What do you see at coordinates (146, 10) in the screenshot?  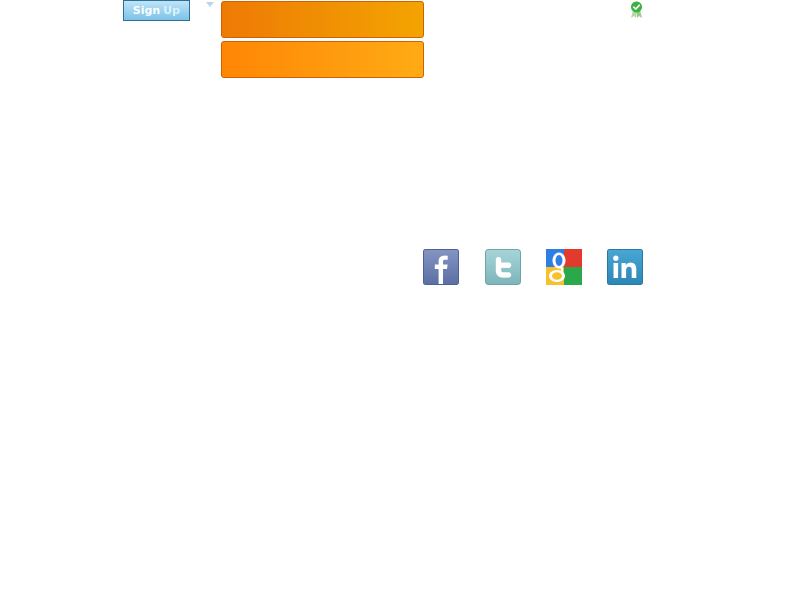 I see `sign-up-label-part1: Sign` at bounding box center [146, 10].